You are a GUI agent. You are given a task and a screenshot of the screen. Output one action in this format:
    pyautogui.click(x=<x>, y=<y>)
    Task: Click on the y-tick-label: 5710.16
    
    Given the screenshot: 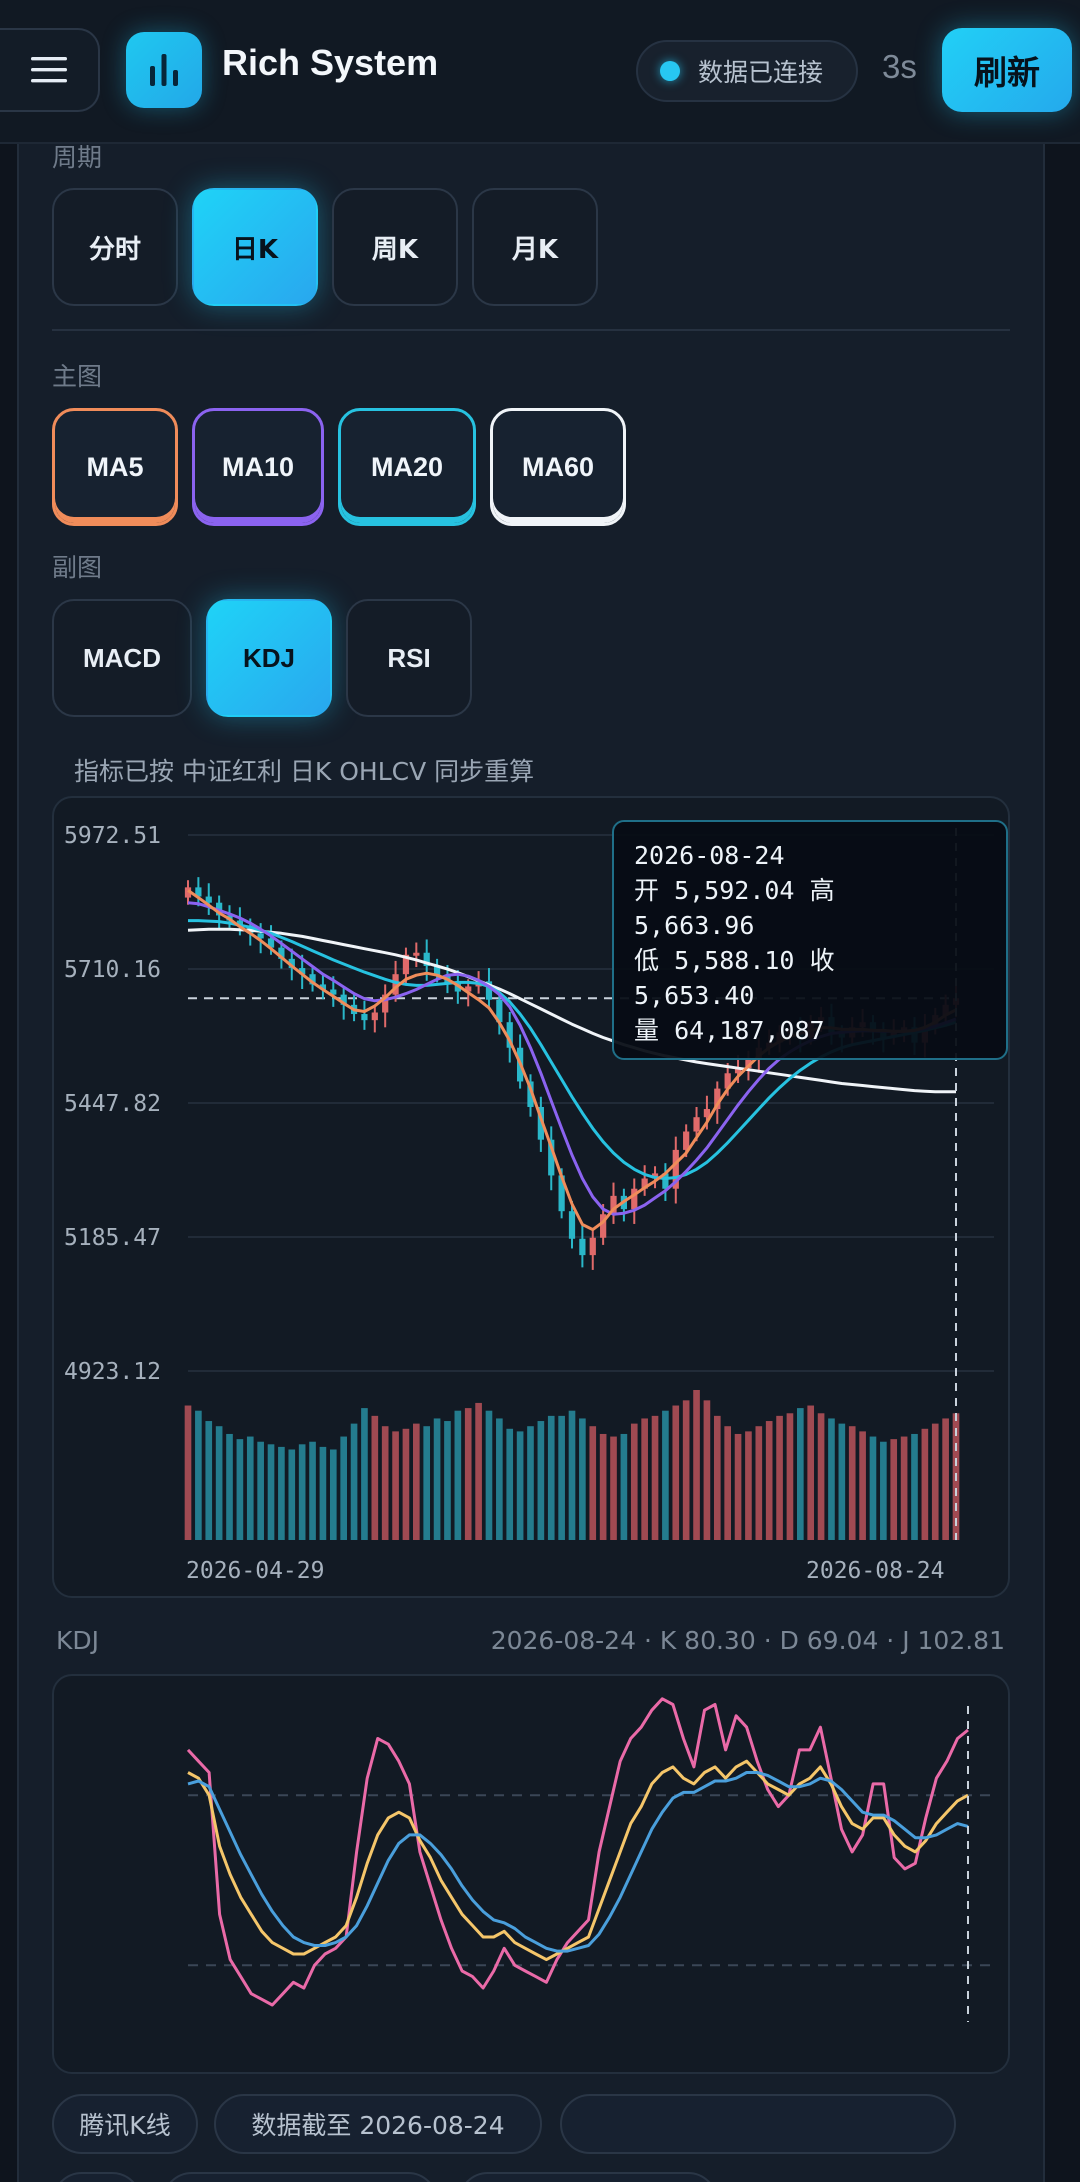 What is the action you would take?
    pyautogui.click(x=112, y=970)
    